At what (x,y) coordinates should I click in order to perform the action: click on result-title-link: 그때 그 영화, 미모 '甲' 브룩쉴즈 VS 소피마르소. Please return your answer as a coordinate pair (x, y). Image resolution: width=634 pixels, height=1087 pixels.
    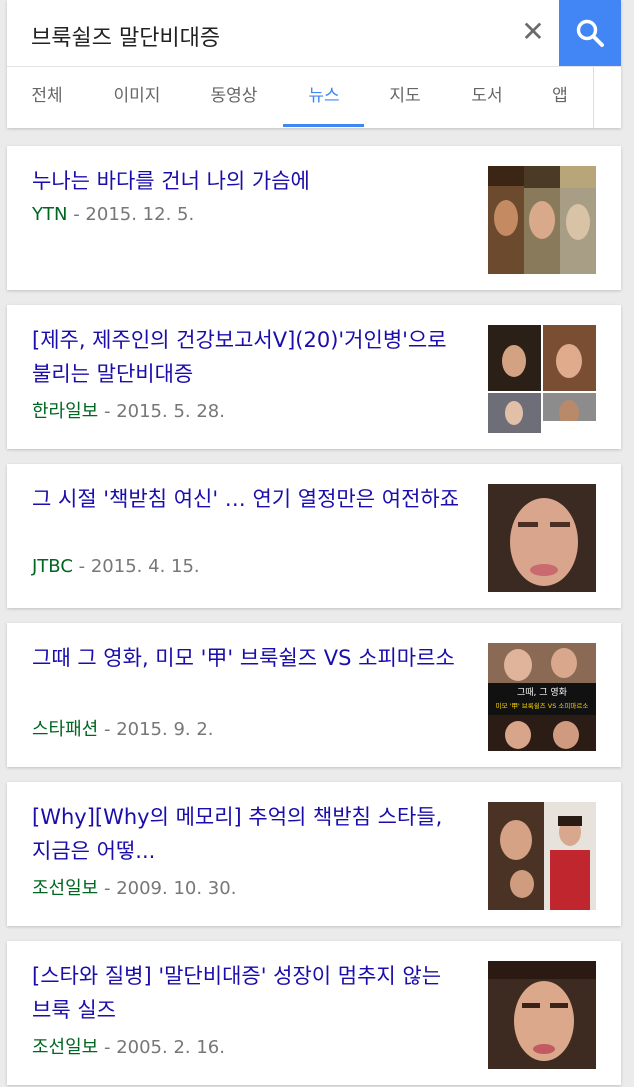
    Looking at the image, I should click on (251, 658).